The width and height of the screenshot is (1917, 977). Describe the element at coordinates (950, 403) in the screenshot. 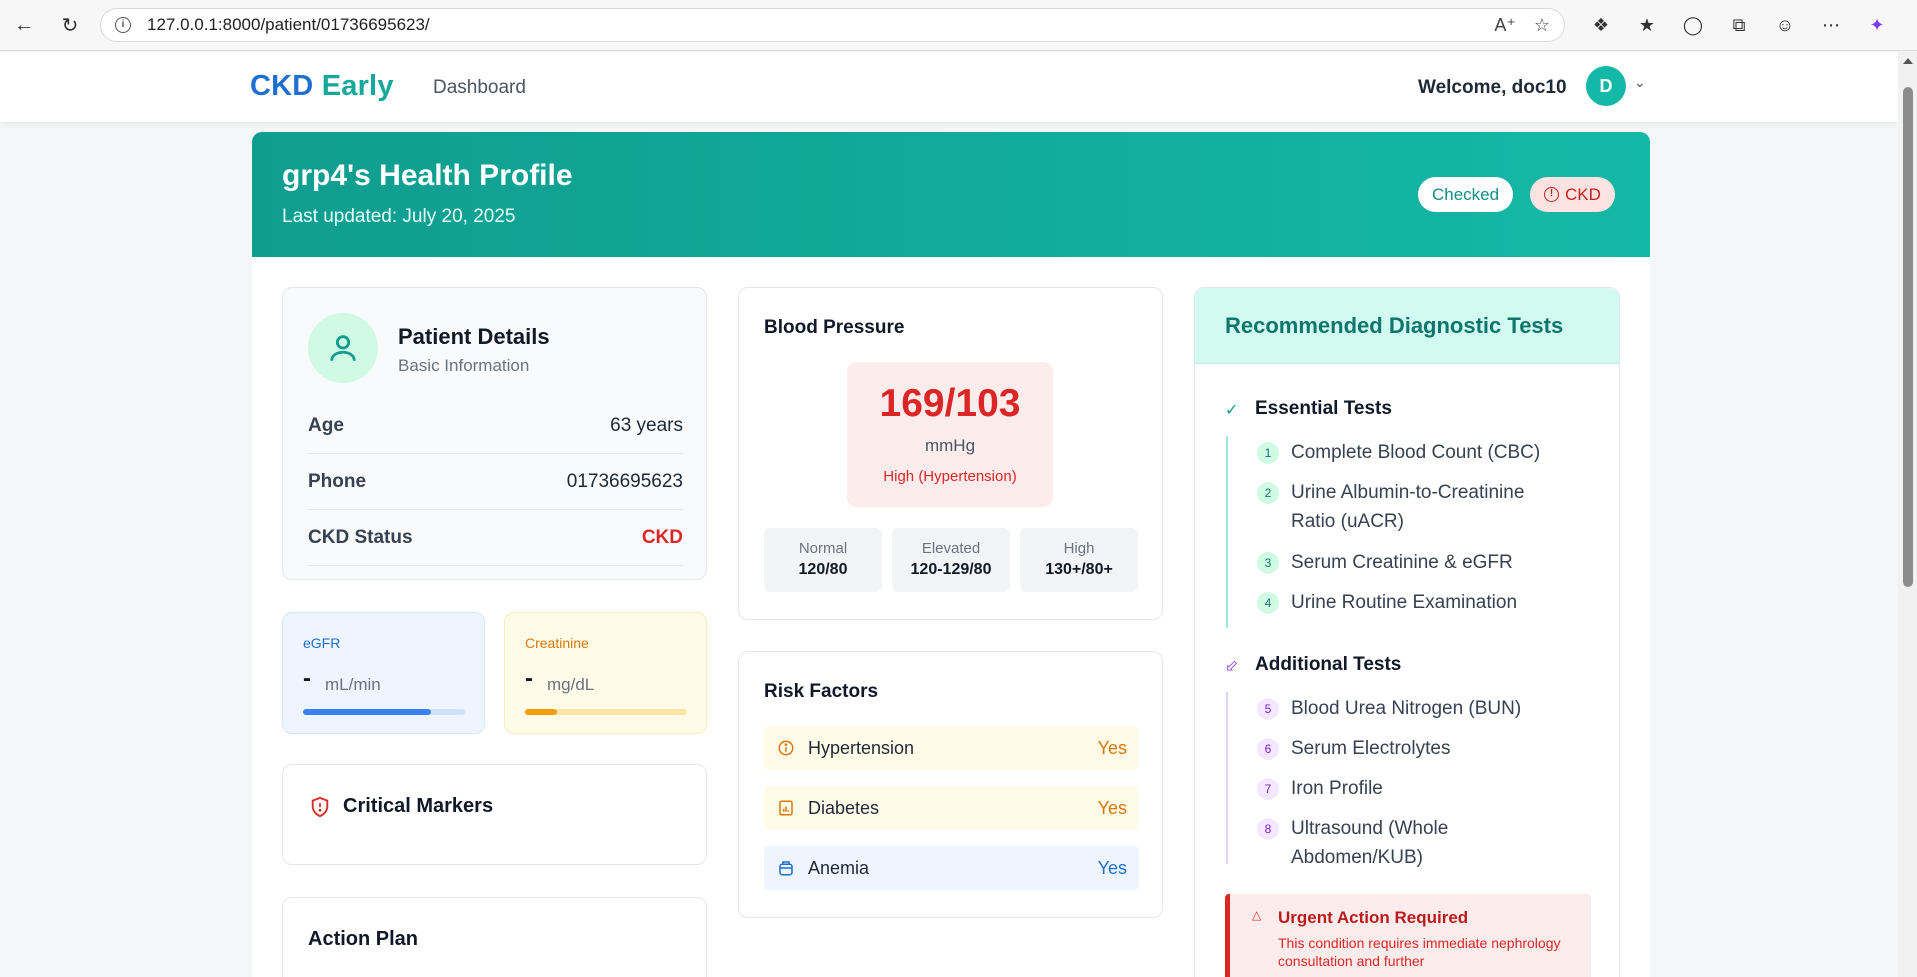

I see `bp-value: 169/103` at that location.